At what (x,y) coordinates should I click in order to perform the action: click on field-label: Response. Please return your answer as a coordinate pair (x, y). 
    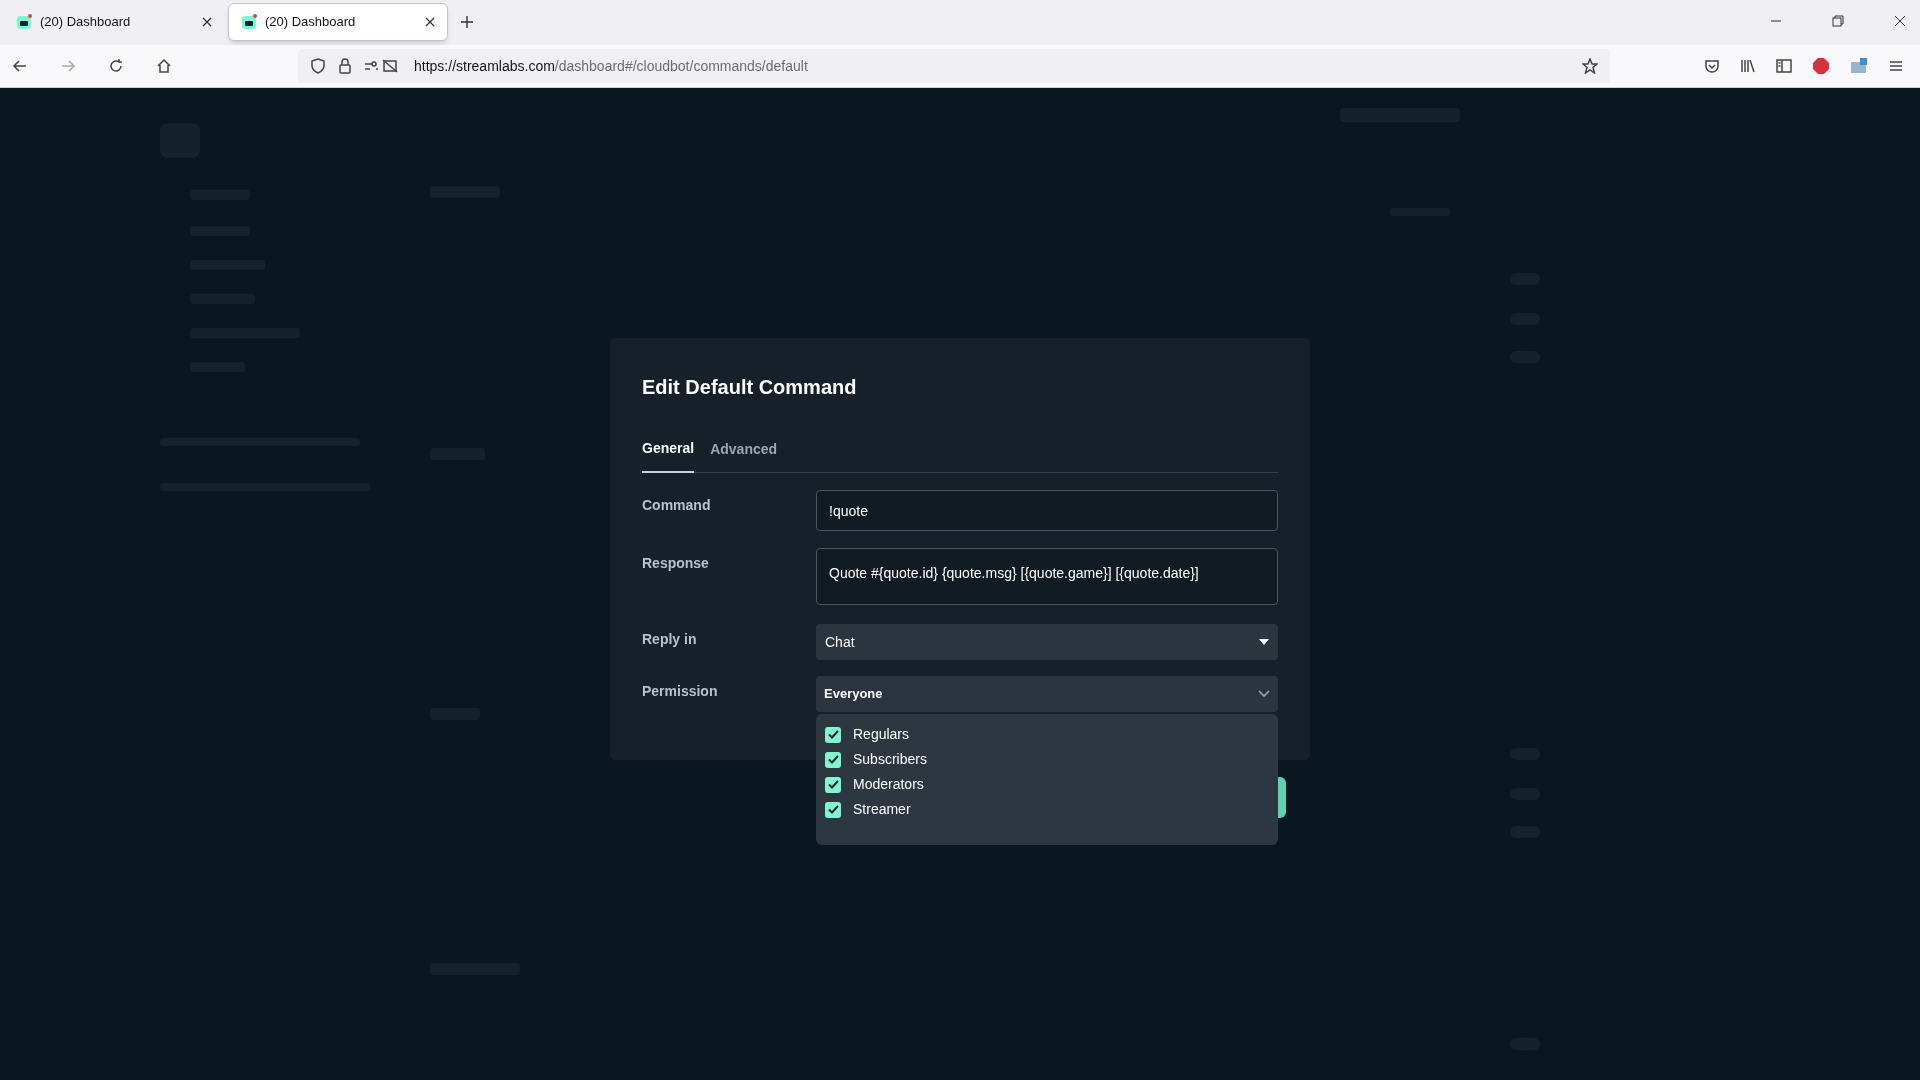
    Looking at the image, I should click on (676, 563).